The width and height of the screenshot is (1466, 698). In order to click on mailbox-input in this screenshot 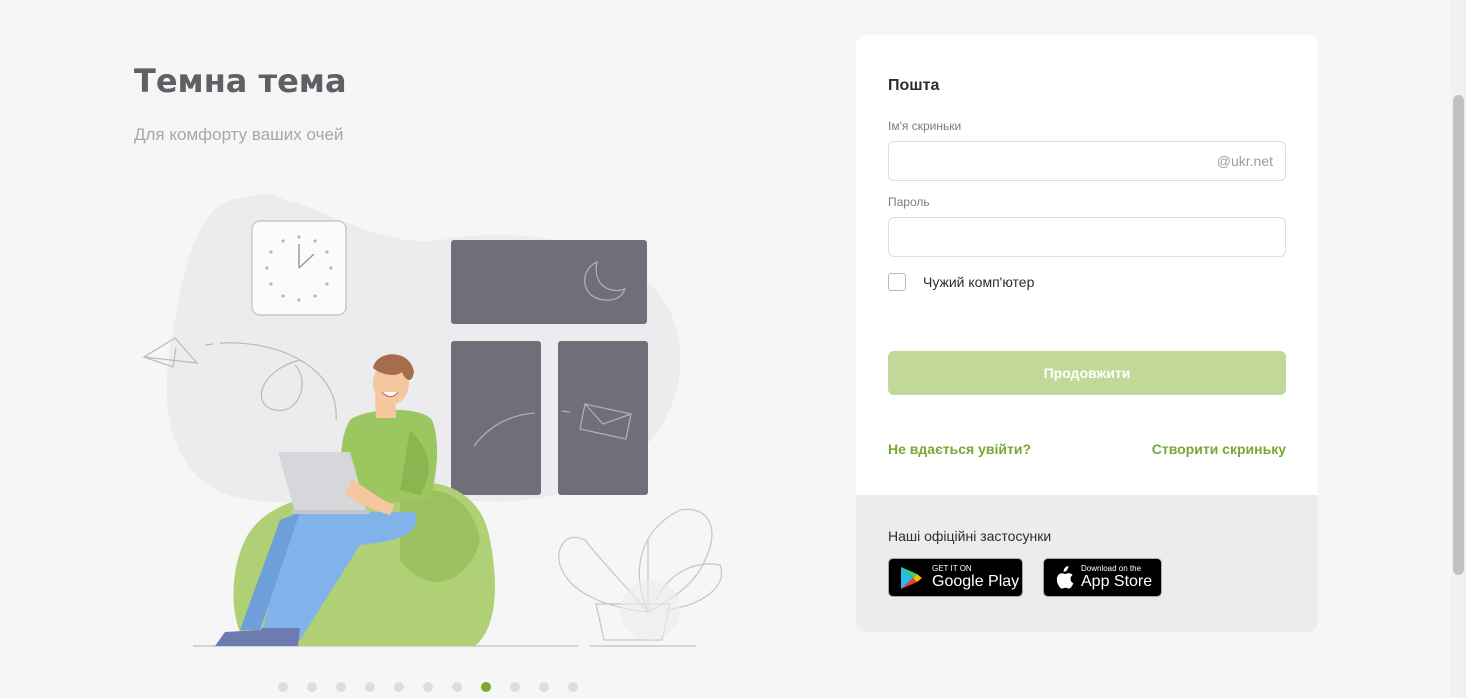, I will do `click(1056, 161)`.